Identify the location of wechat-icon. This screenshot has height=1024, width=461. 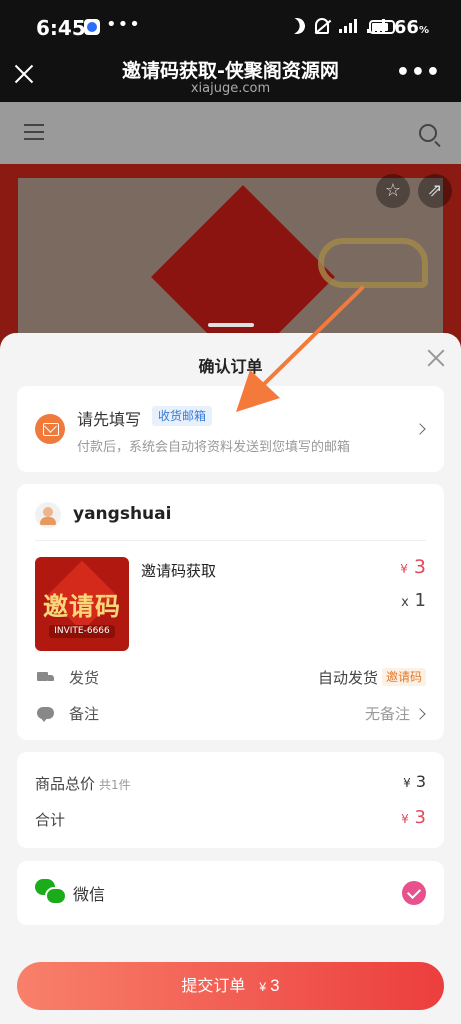
(51, 892).